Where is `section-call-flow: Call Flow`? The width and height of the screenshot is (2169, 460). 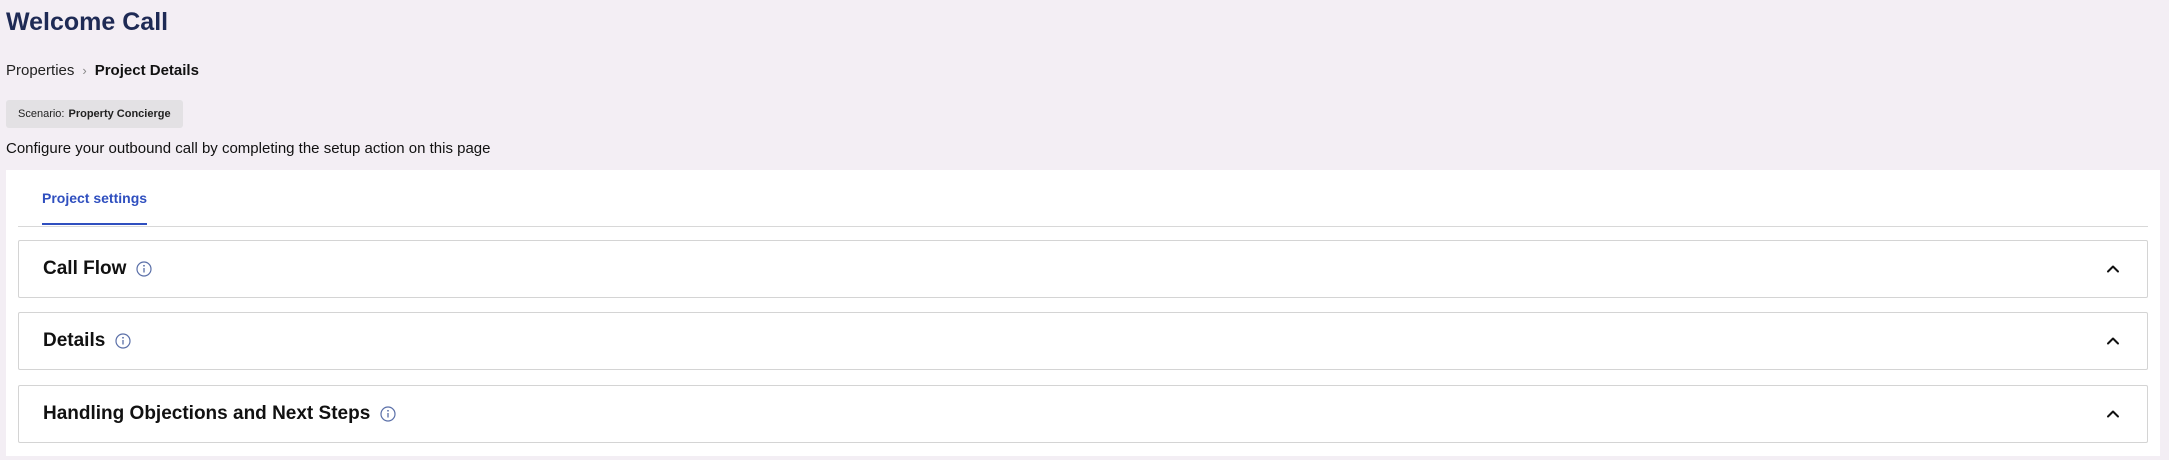
section-call-flow: Call Flow is located at coordinates (1083, 269).